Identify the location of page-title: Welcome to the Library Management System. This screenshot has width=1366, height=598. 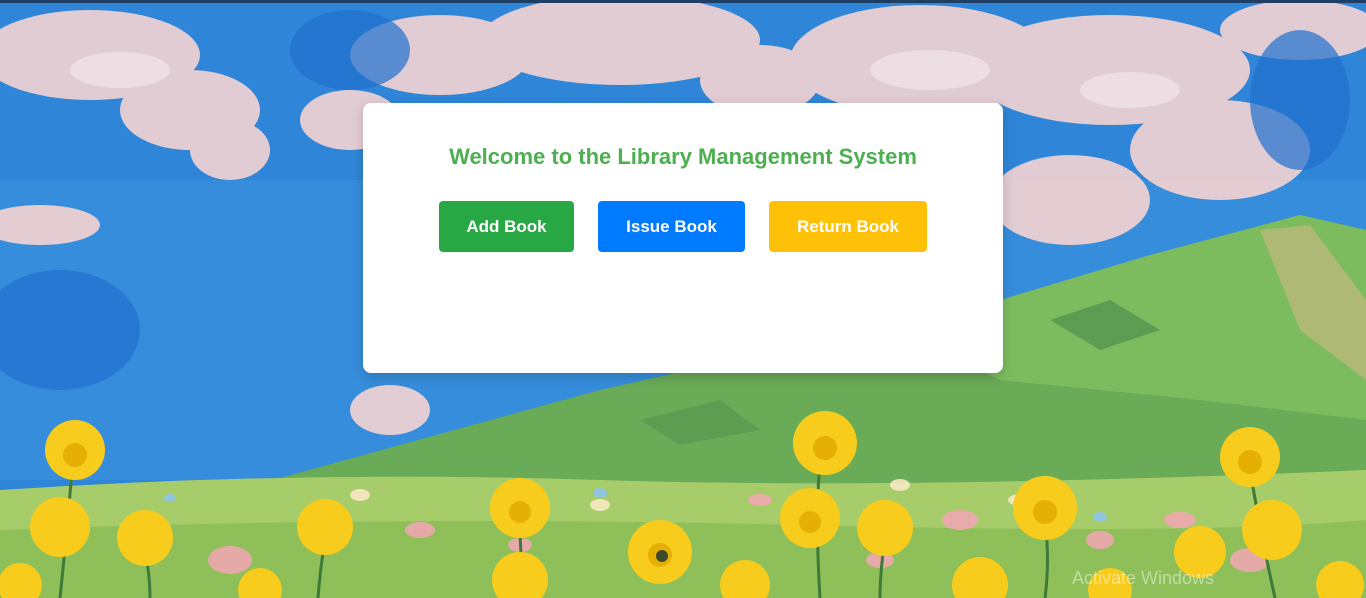
(683, 156).